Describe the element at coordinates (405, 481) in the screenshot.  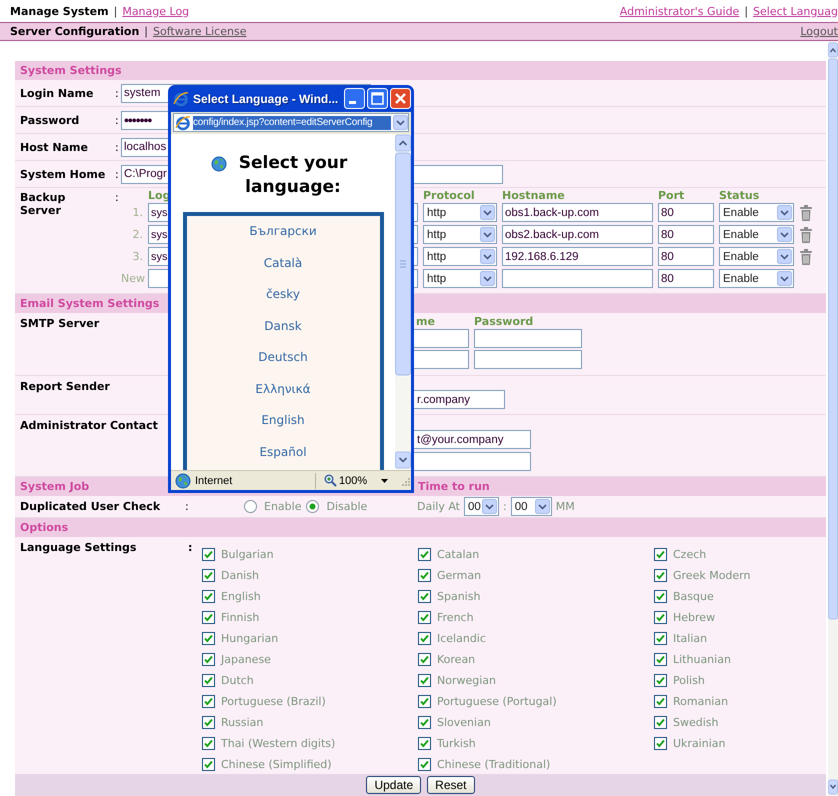
I see `resize-grip-icon` at that location.